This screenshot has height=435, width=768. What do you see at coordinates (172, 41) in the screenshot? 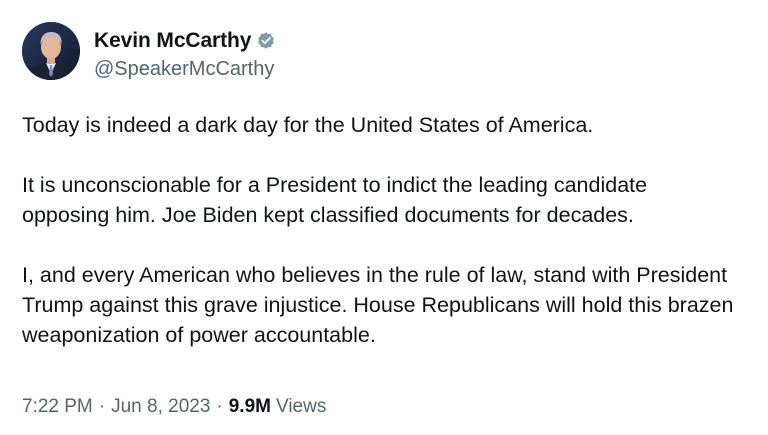
I see `author-display-name: Kevin McCarthy` at bounding box center [172, 41].